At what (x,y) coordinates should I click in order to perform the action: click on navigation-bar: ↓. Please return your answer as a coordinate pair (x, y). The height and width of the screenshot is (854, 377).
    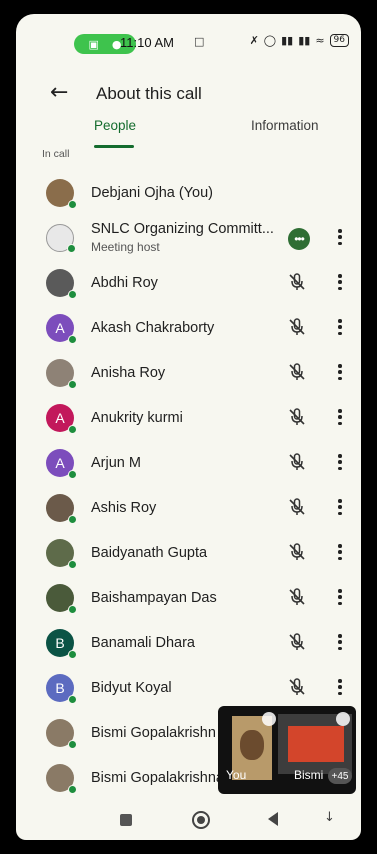
    Looking at the image, I should click on (188, 820).